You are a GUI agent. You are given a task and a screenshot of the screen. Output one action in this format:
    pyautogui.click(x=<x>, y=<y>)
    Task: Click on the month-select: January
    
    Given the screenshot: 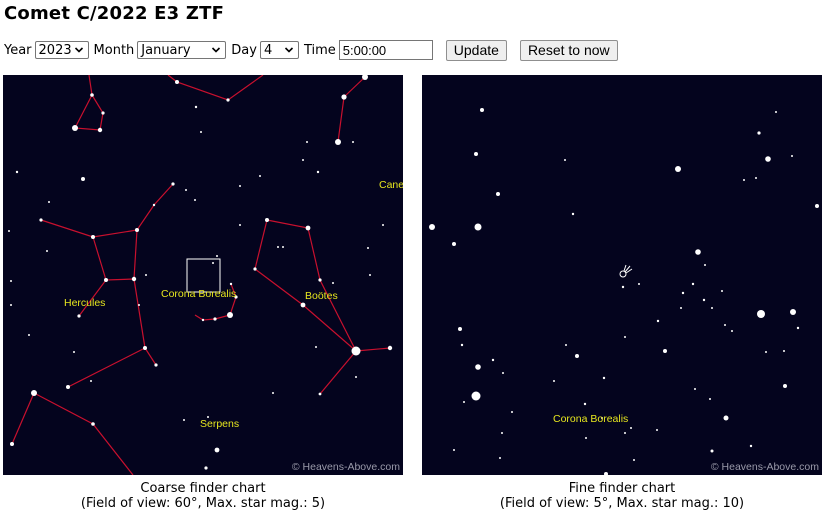 What is the action you would take?
    pyautogui.click(x=182, y=50)
    